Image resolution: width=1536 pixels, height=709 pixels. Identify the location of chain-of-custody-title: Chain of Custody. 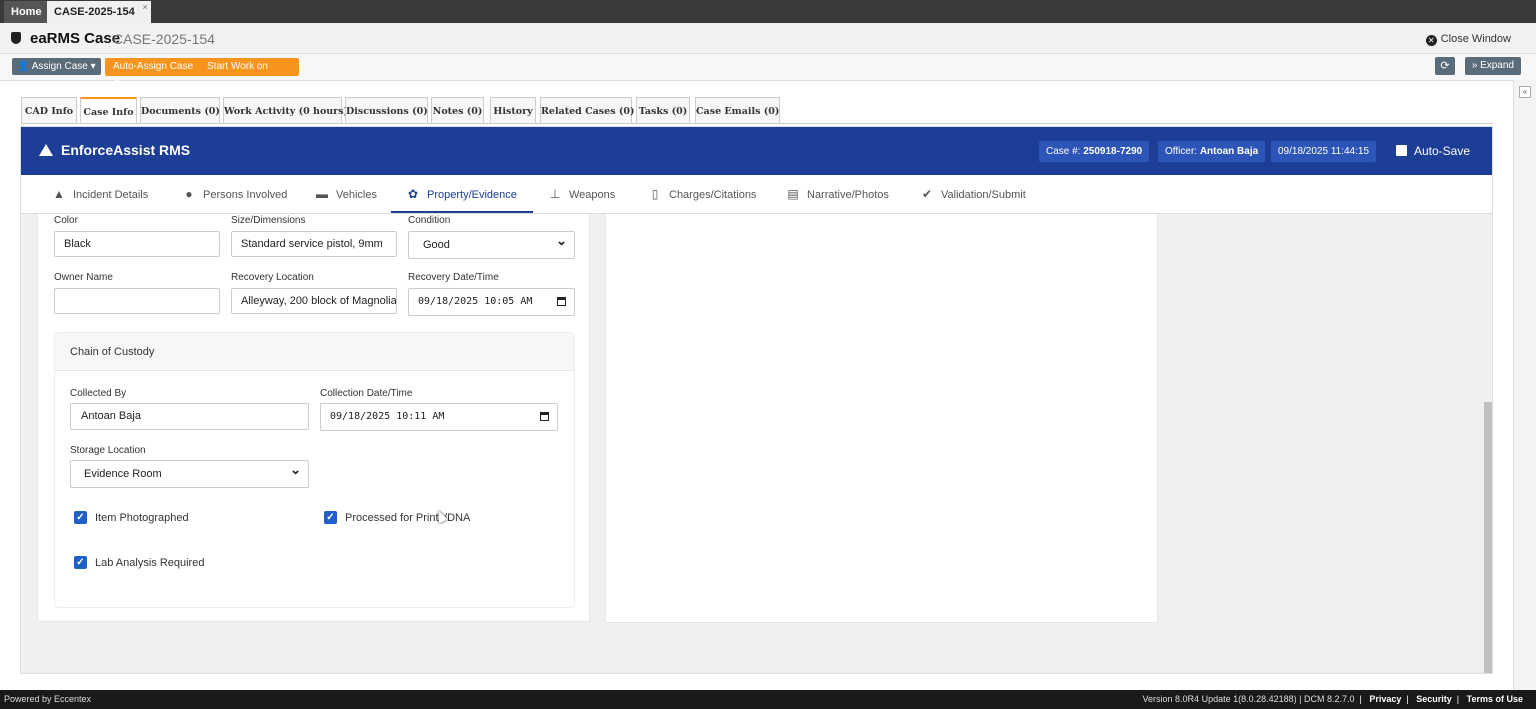
(112, 352).